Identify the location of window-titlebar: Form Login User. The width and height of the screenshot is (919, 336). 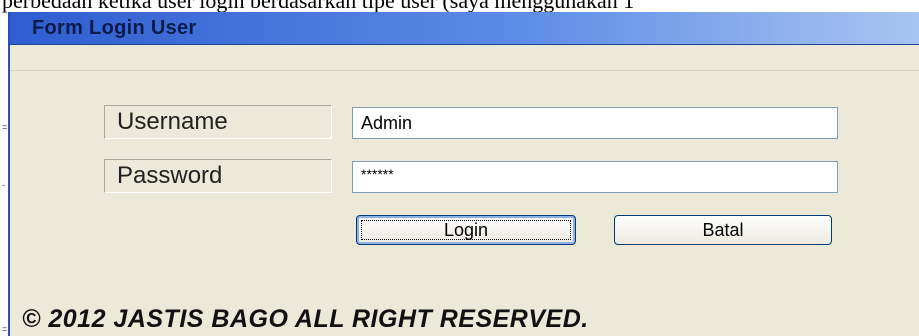
(464, 28).